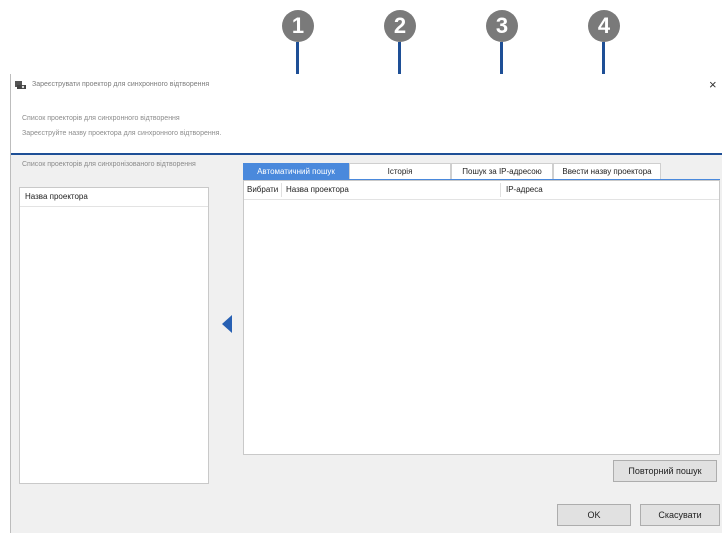 The image size is (722, 533). I want to click on ok-button: OK, so click(594, 515).